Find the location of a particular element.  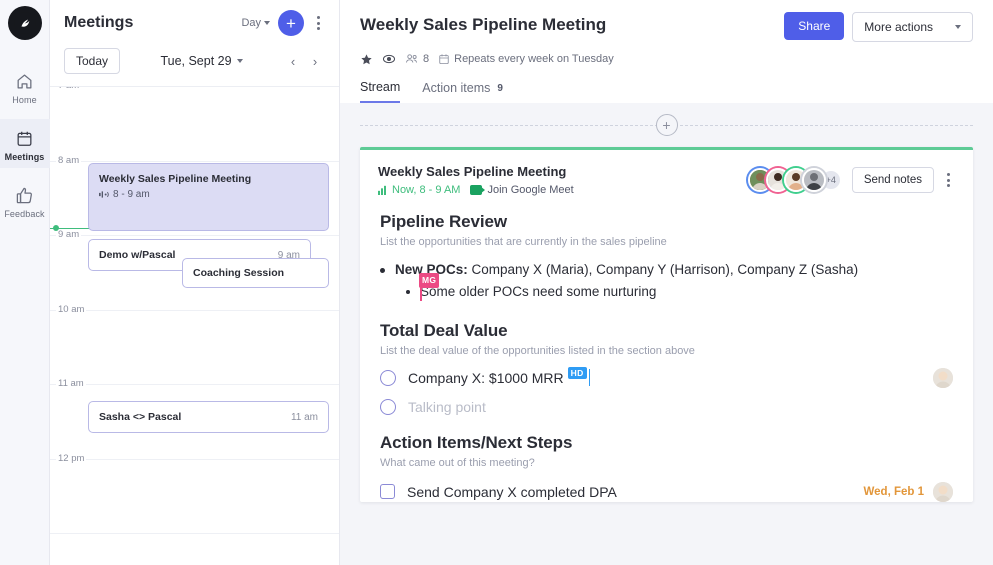

collab-cursor-badge-mg: MG is located at coordinates (429, 280).